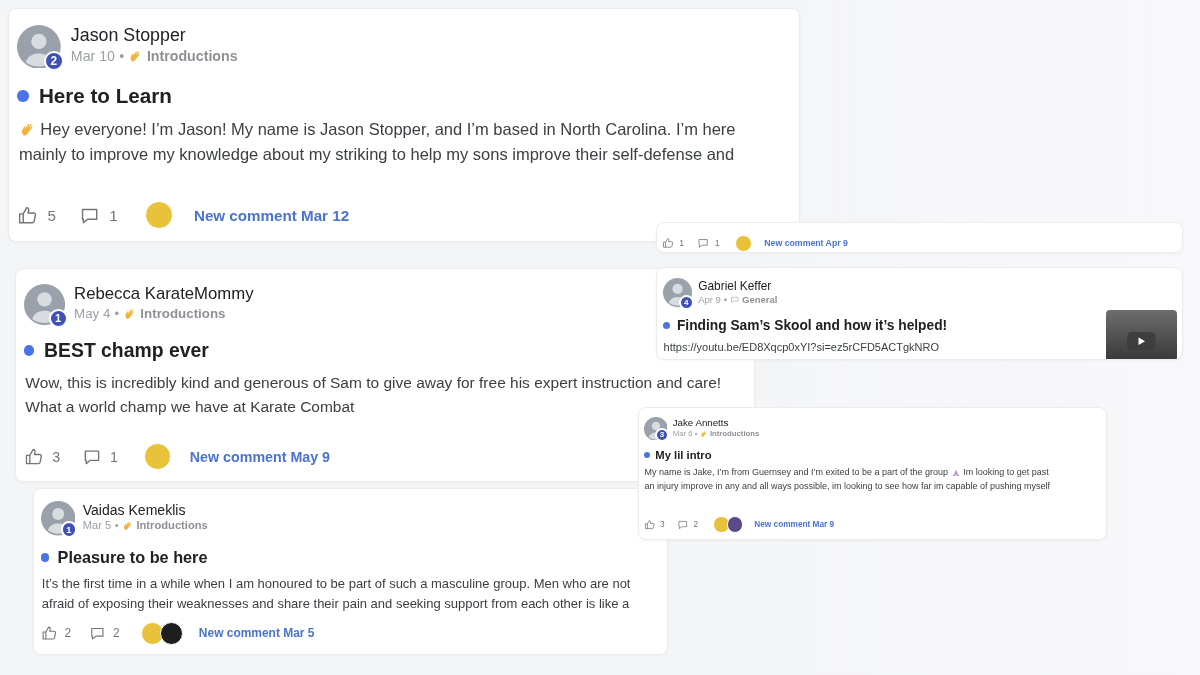  I want to click on post-text: My name is Jake, I’m from Guernsey and I’m exited to be a part of the group, so click(796, 472).